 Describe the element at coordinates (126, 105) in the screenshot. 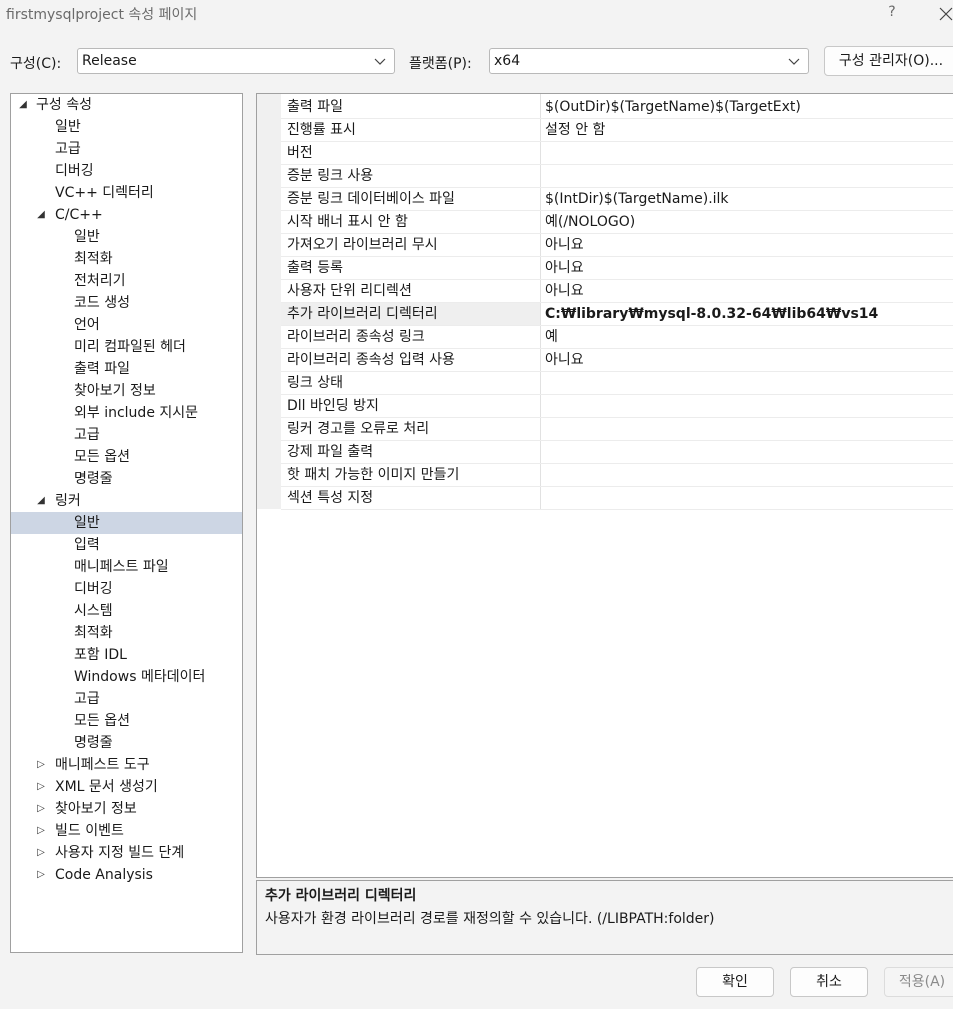

I see `tree-item: ◢ 구성 속성` at that location.